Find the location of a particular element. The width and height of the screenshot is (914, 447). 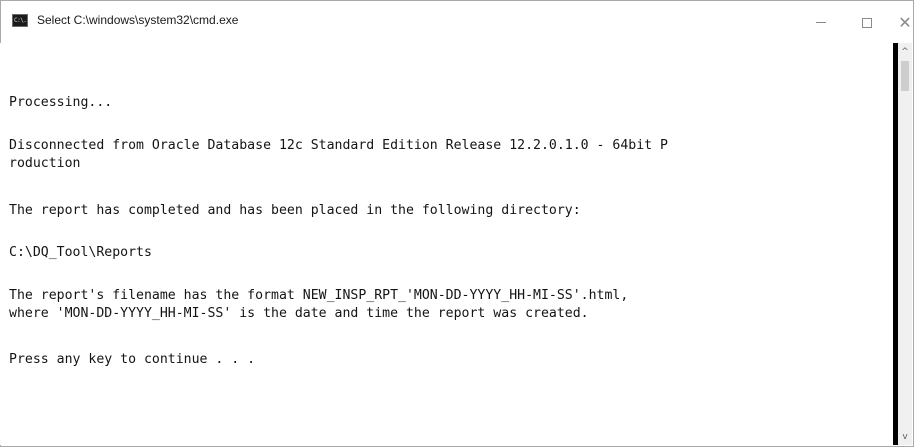

console-line: C:\DQ_Tool\Reports is located at coordinates (80, 252).